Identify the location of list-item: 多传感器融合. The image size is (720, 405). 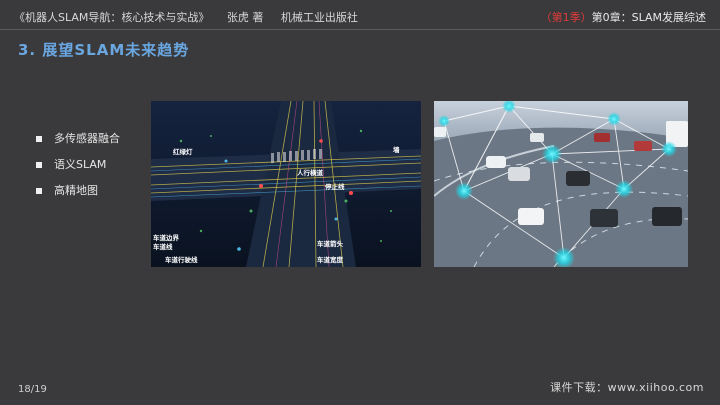
(78, 144).